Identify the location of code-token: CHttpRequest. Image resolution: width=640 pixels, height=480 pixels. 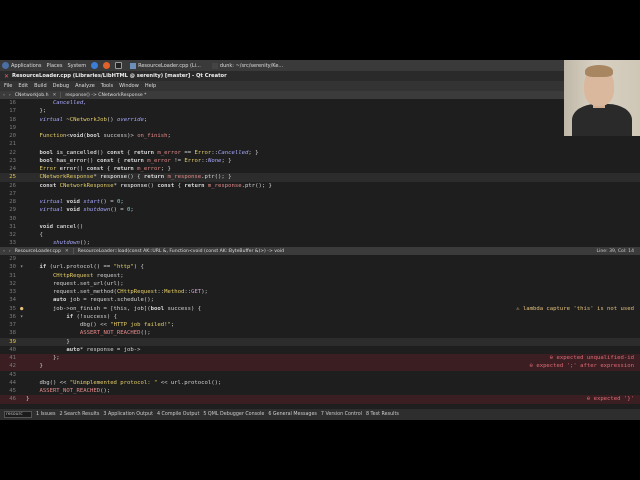
(60, 275).